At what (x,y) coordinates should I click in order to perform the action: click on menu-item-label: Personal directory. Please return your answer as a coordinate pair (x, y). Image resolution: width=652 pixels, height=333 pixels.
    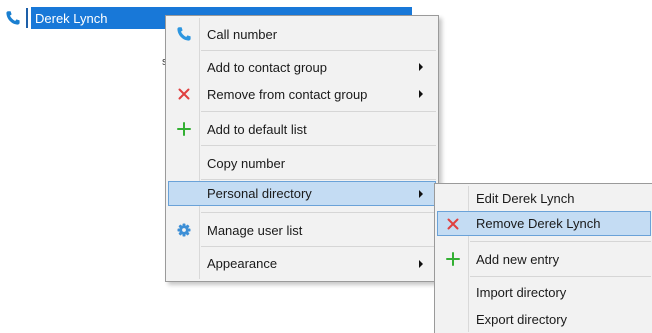
    Looking at the image, I should click on (259, 193).